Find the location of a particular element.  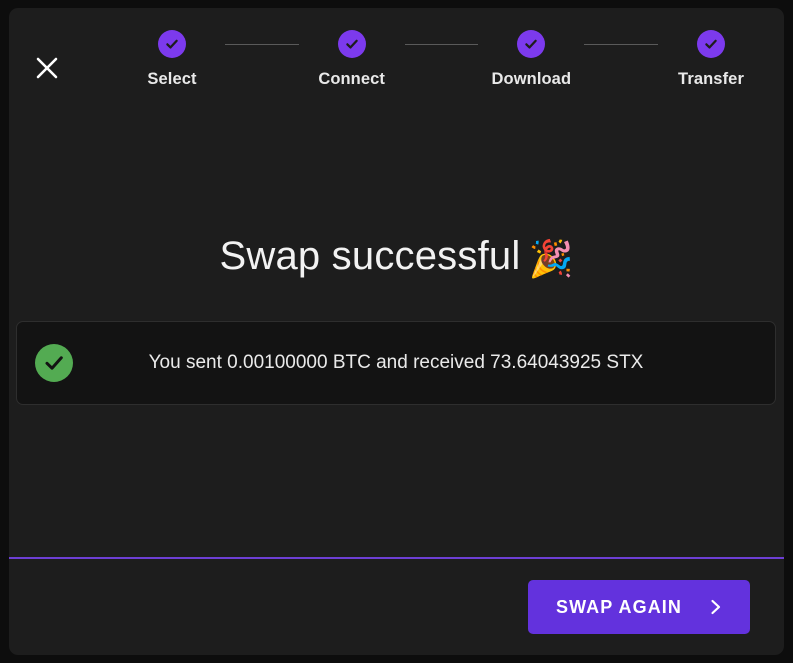

chevron-right-icon is located at coordinates (716, 607).